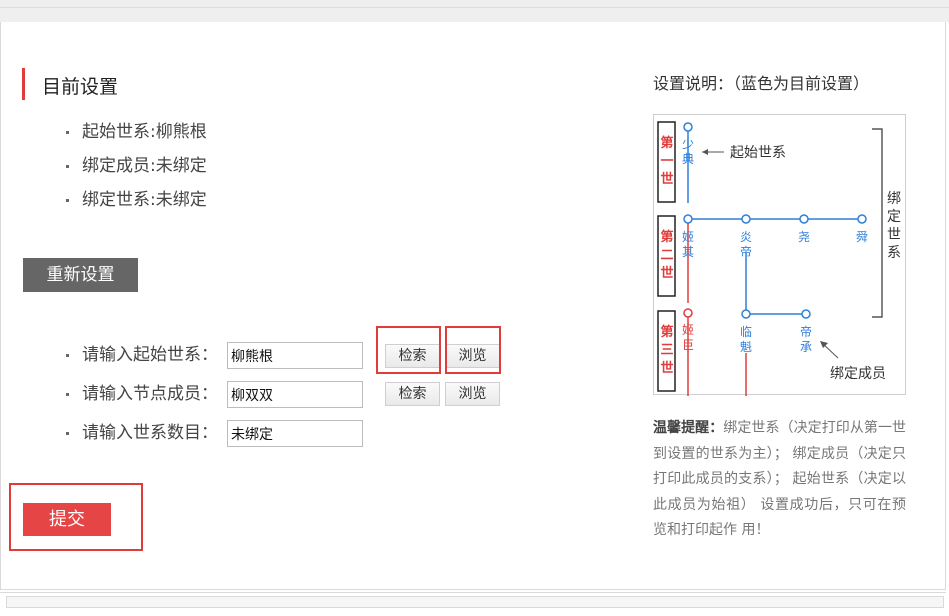 This screenshot has height=616, width=949. I want to click on node-shaodian-char-1: 少, so click(688, 144).